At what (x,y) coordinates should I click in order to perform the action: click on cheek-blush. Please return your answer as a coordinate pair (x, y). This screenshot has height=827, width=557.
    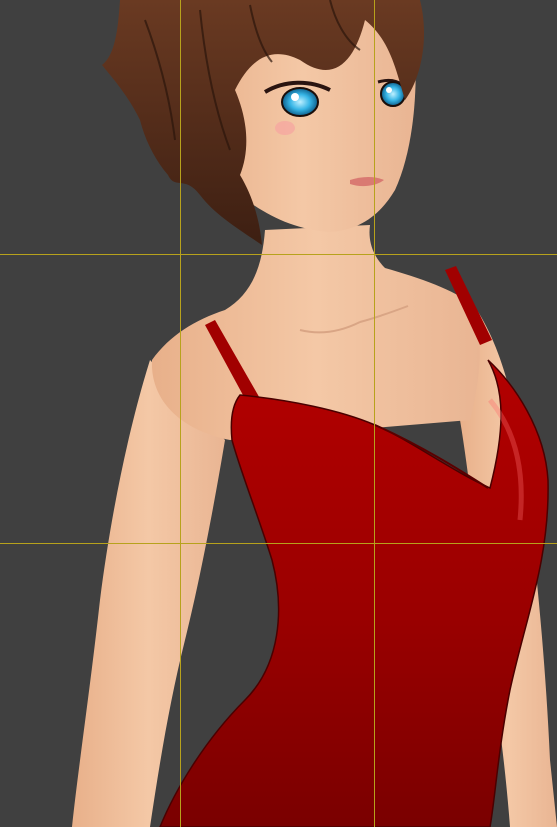
    Looking at the image, I should click on (285, 128).